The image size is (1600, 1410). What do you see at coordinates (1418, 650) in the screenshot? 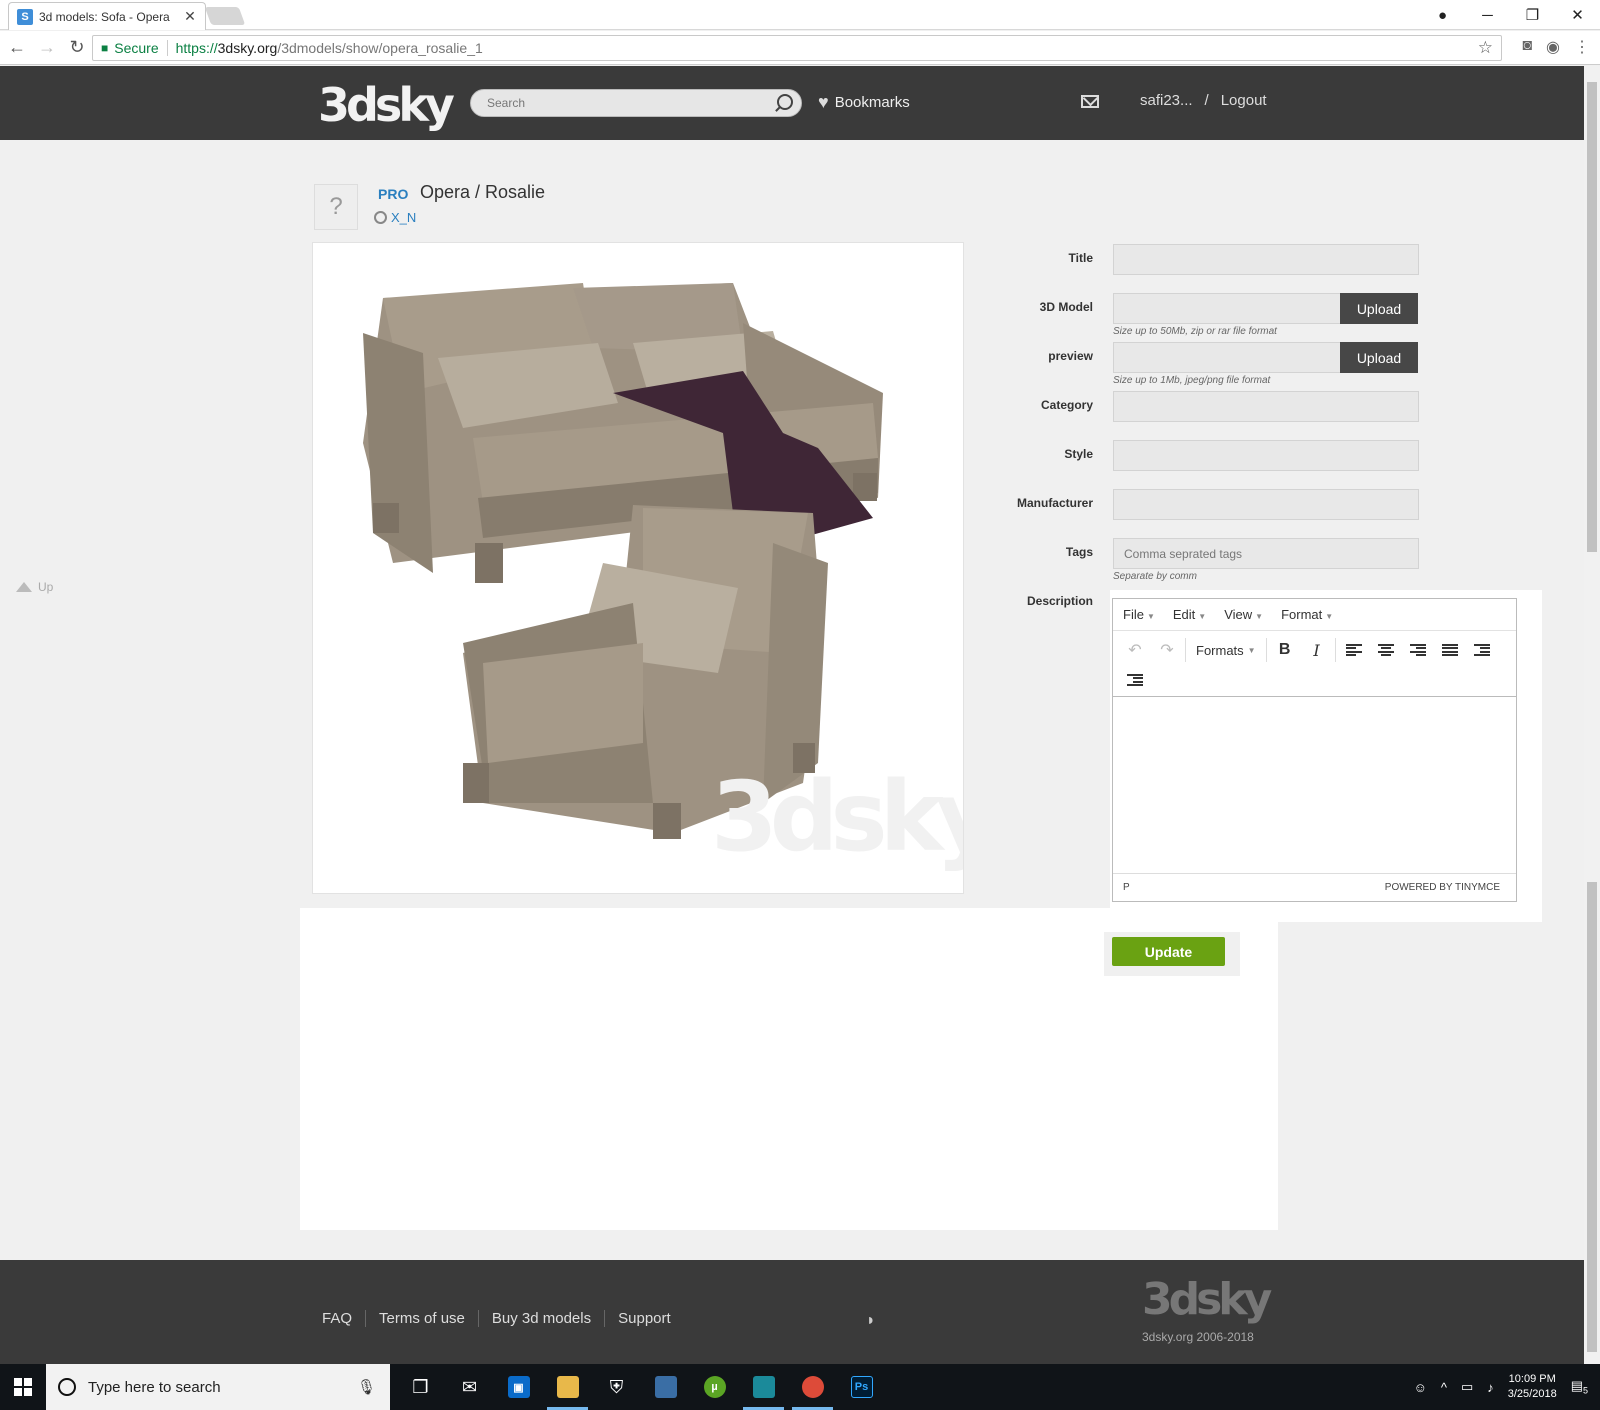
I see `align-right-icon` at bounding box center [1418, 650].